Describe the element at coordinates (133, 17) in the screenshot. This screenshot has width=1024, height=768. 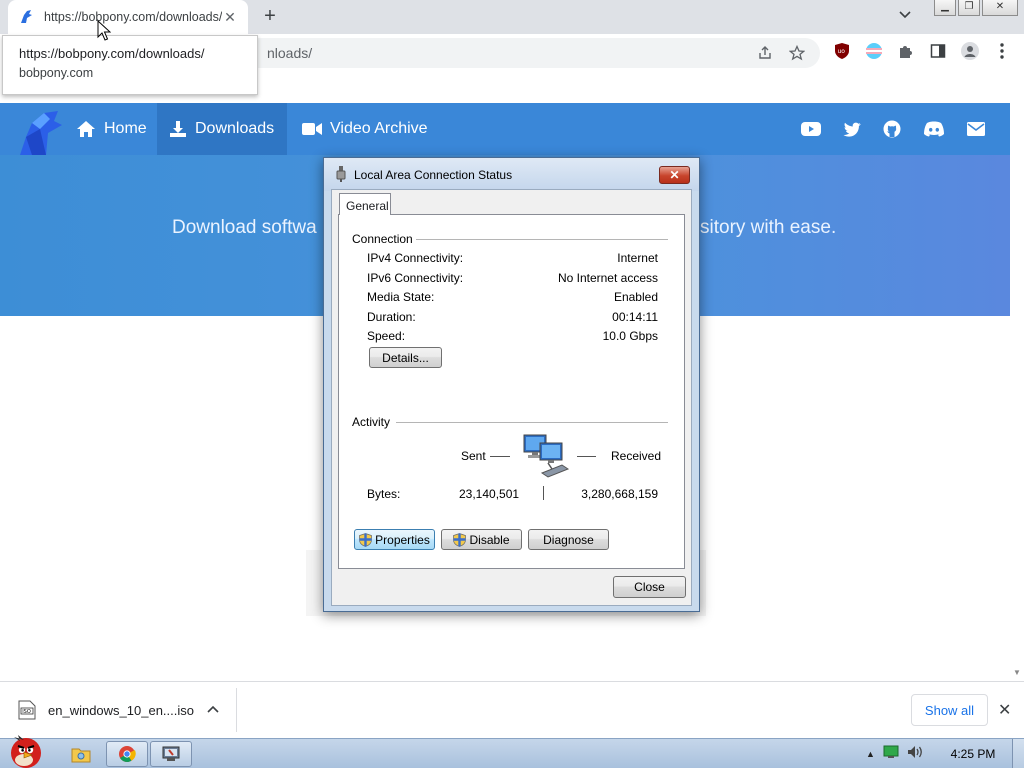
I see `tab-title: https://bobpony.com/downloads/` at that location.